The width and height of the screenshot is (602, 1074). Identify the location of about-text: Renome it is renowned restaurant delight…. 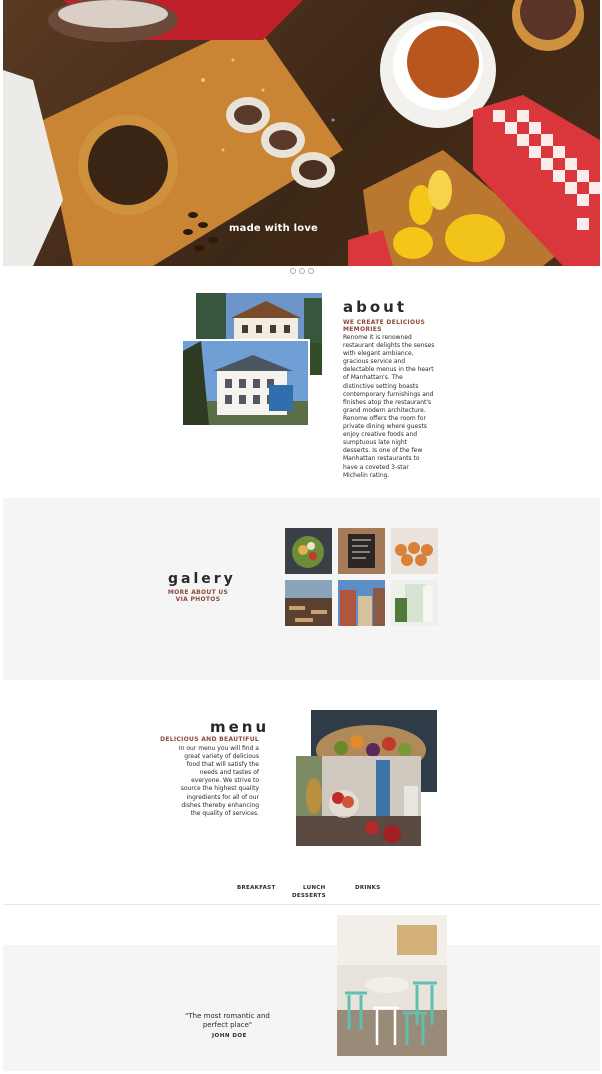
(389, 406).